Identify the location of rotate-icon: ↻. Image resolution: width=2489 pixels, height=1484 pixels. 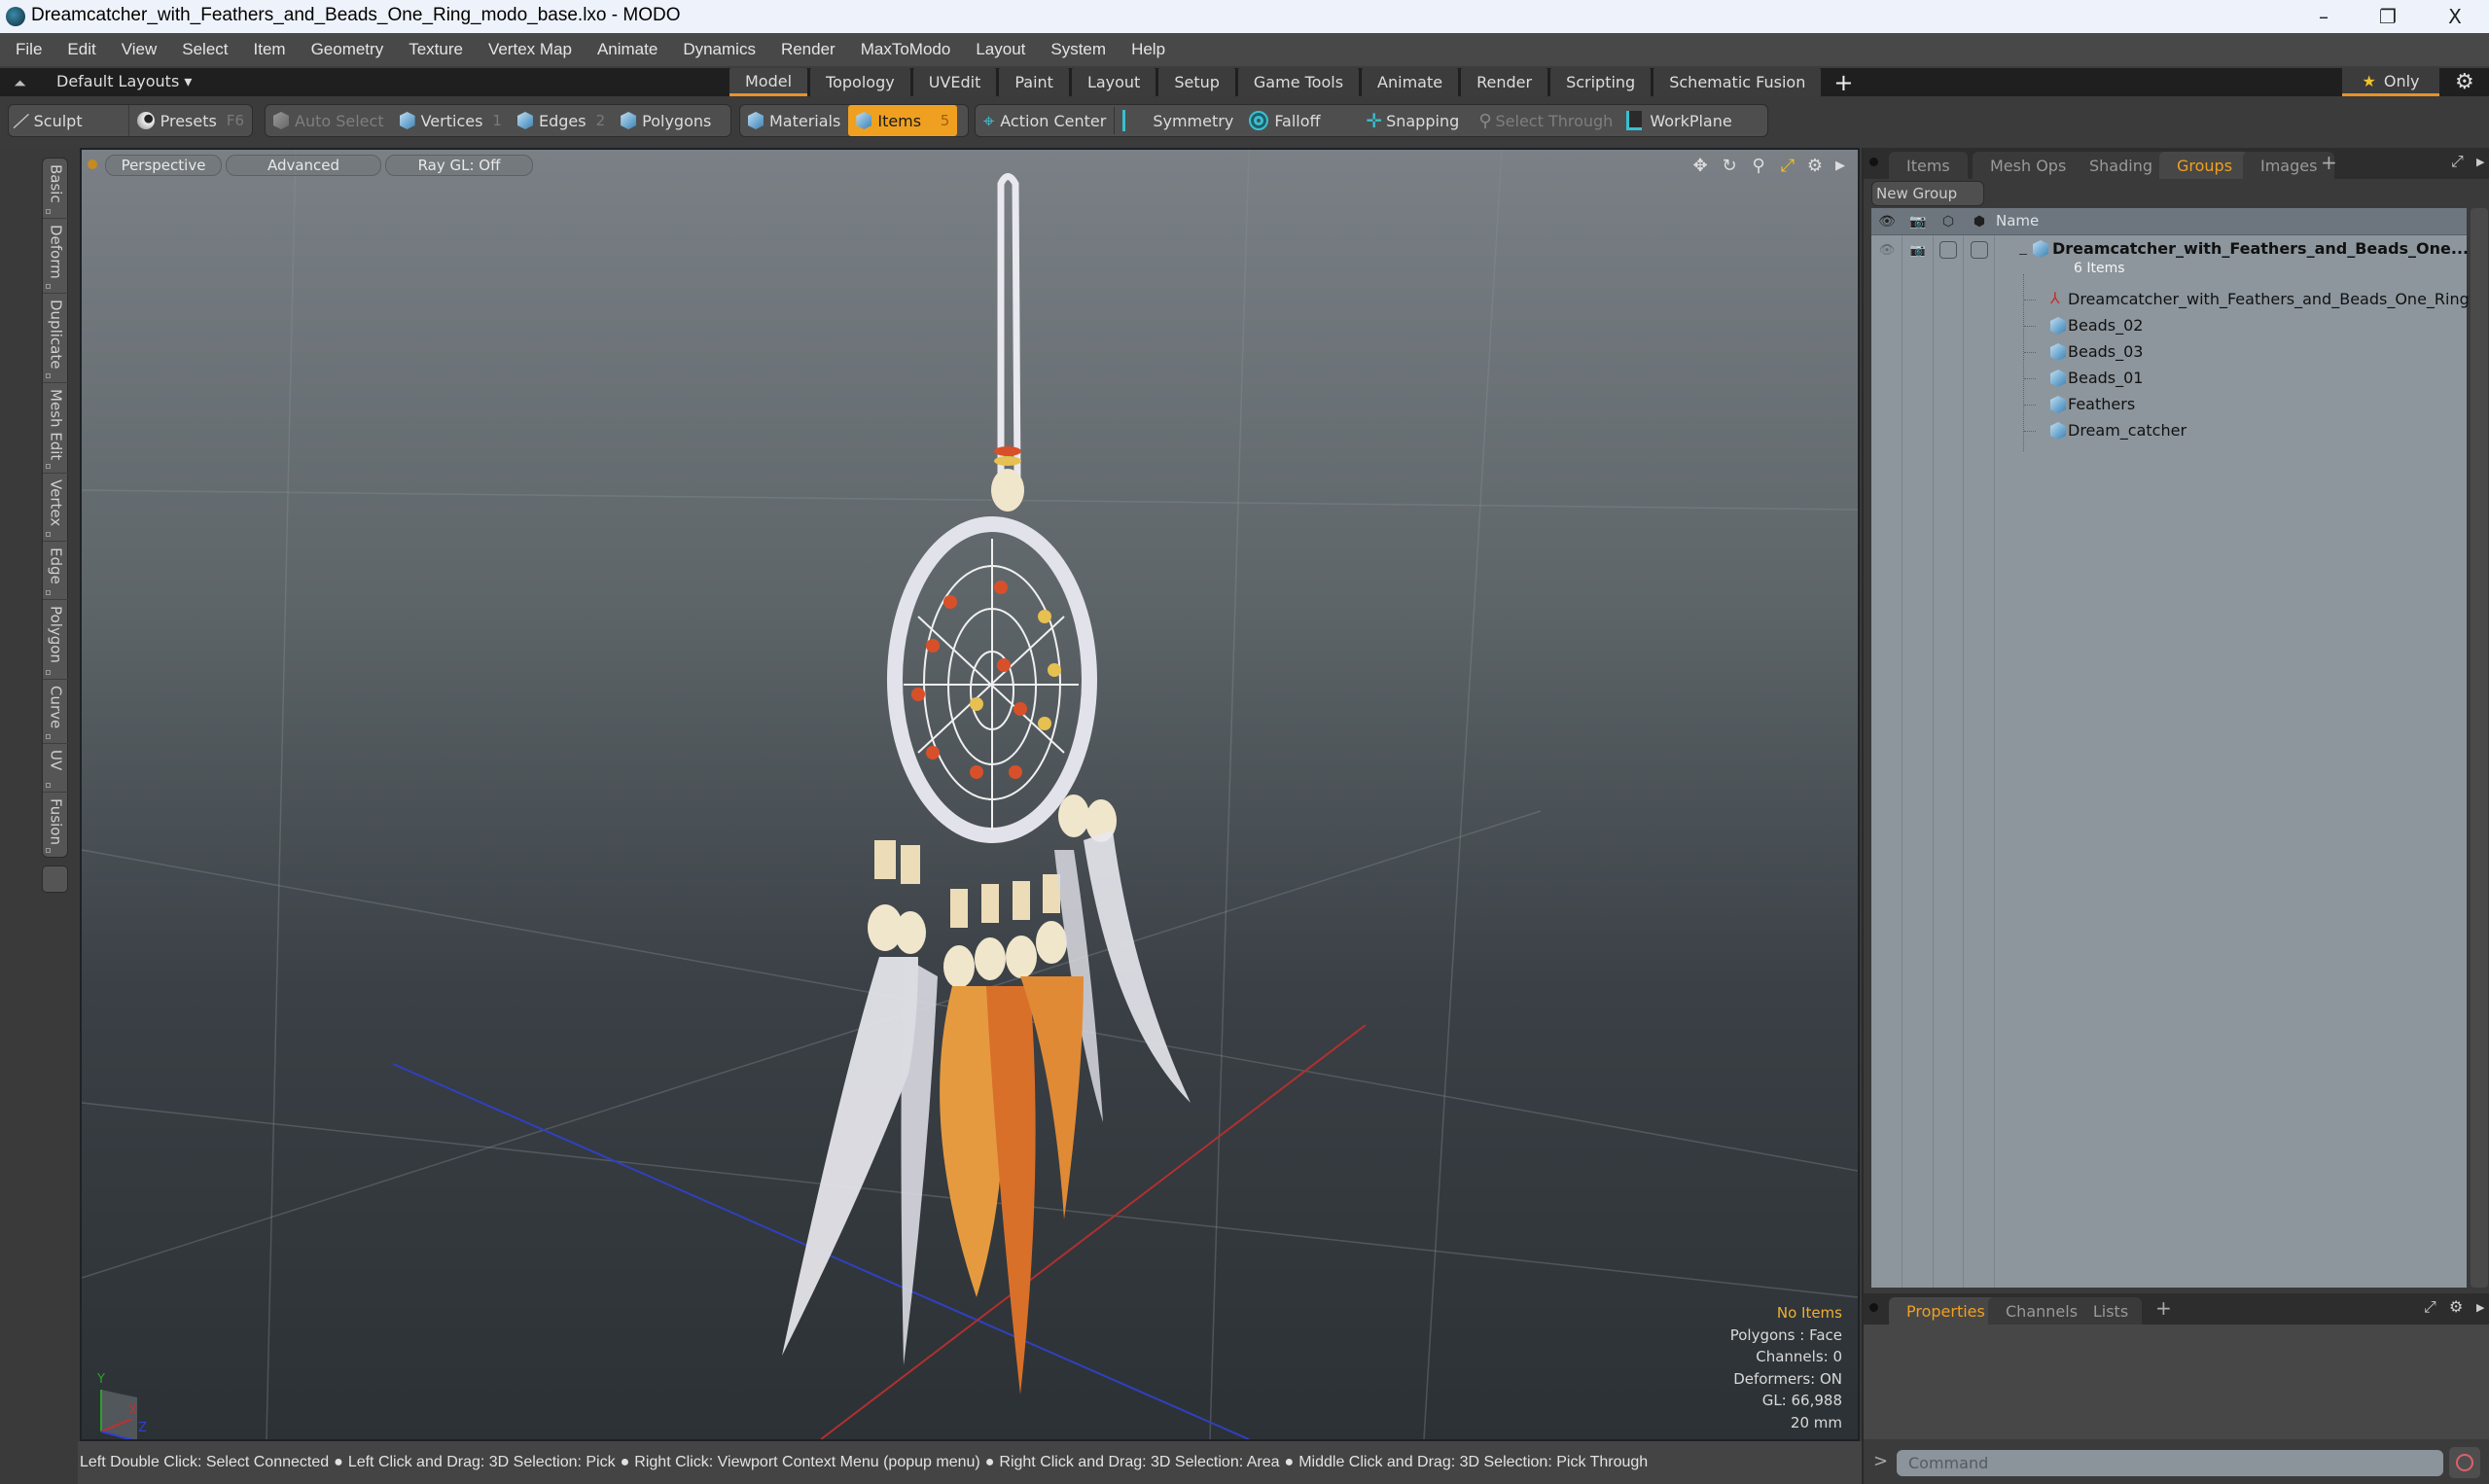
(1729, 166).